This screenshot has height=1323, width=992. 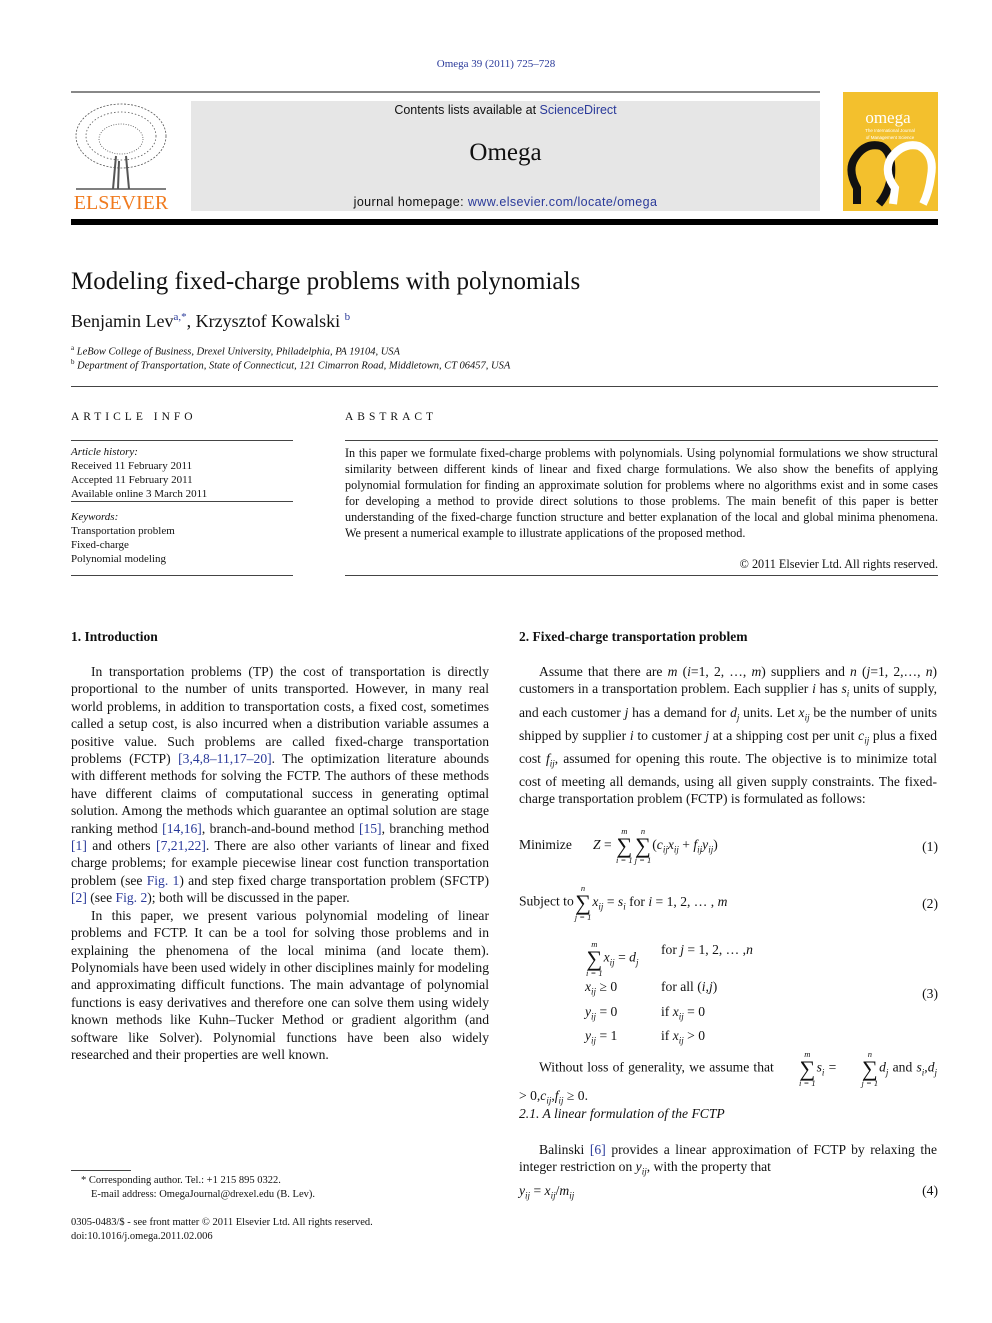 I want to click on reference-link: [6], so click(x=598, y=1149).